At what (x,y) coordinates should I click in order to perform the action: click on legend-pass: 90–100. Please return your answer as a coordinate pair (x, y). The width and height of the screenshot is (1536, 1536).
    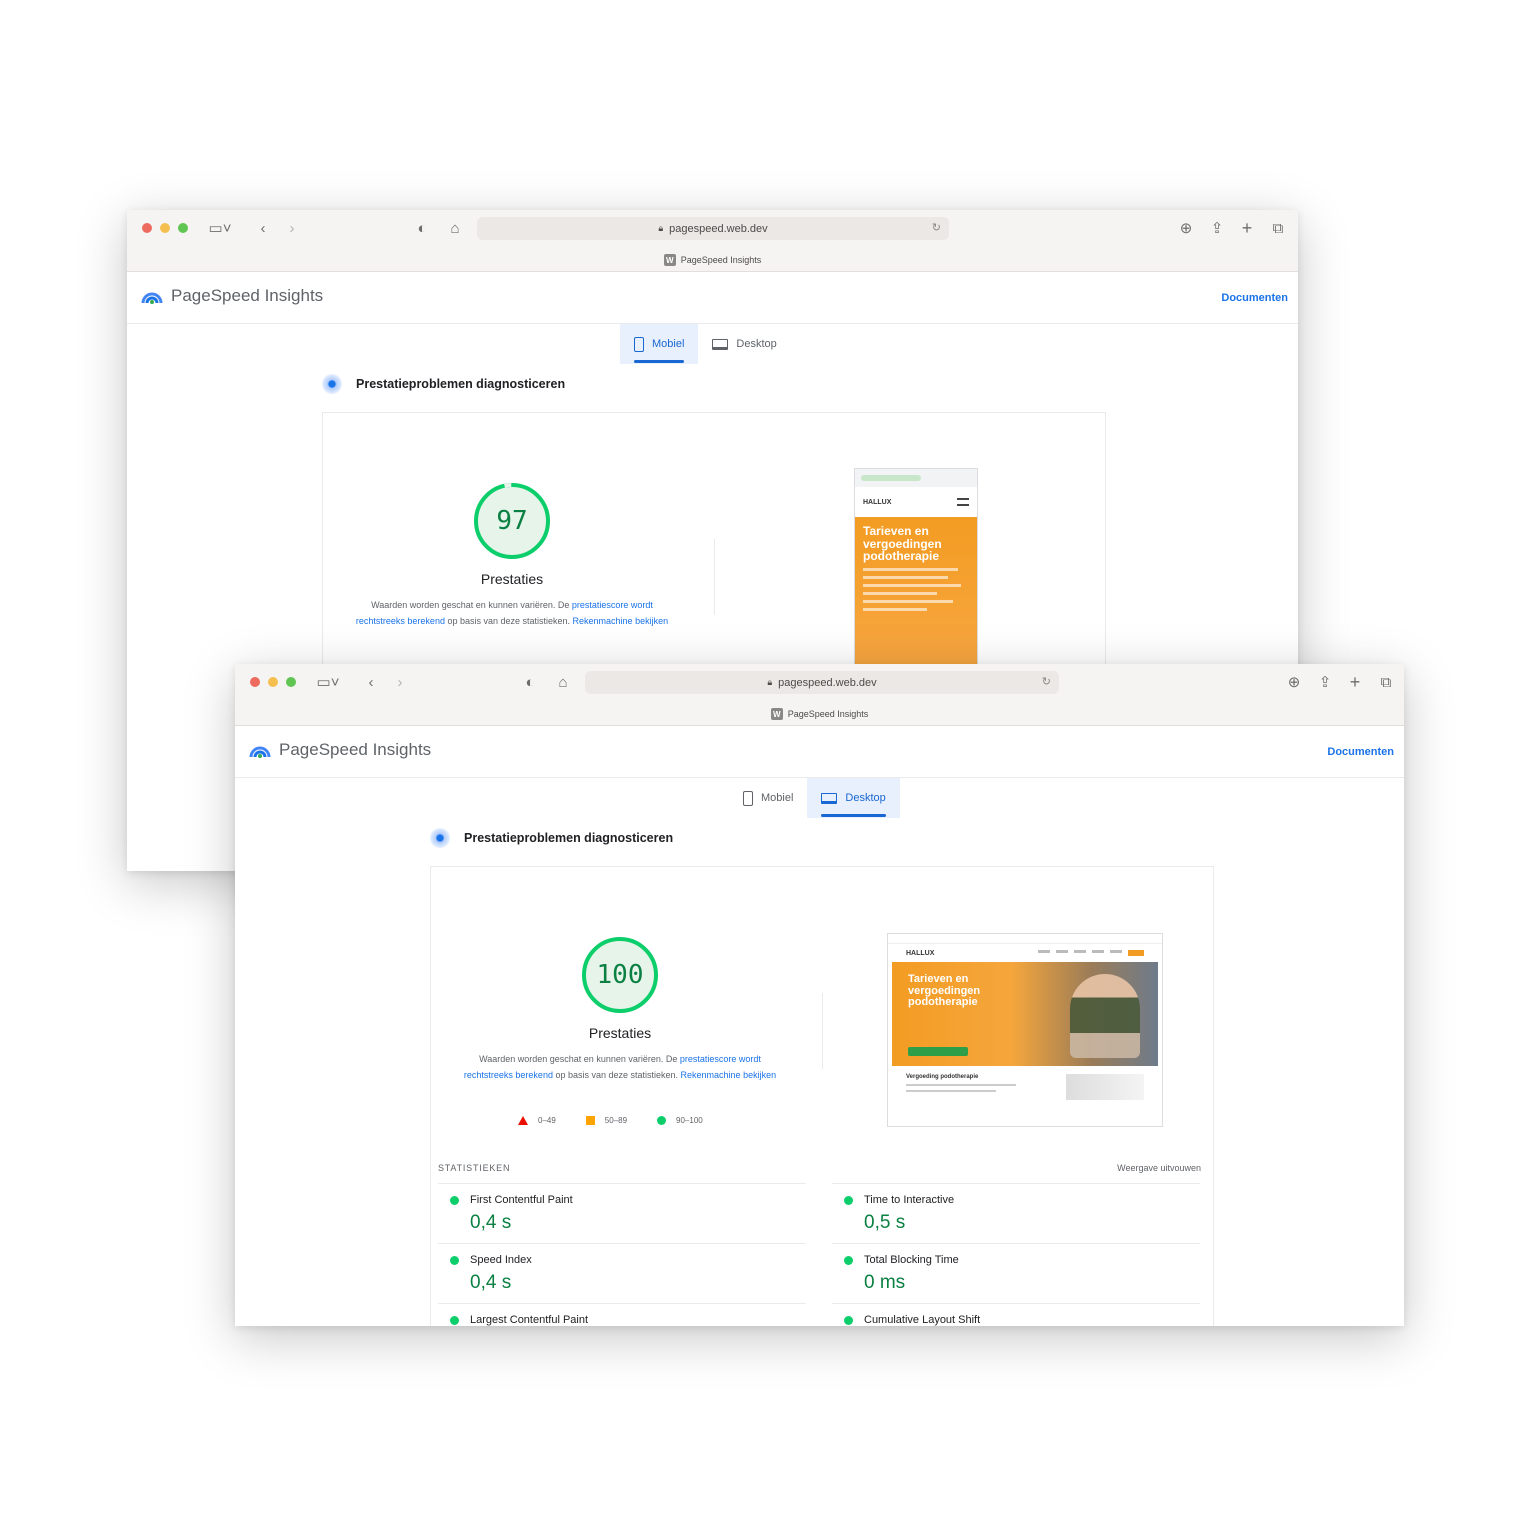
    Looking at the image, I should click on (680, 1120).